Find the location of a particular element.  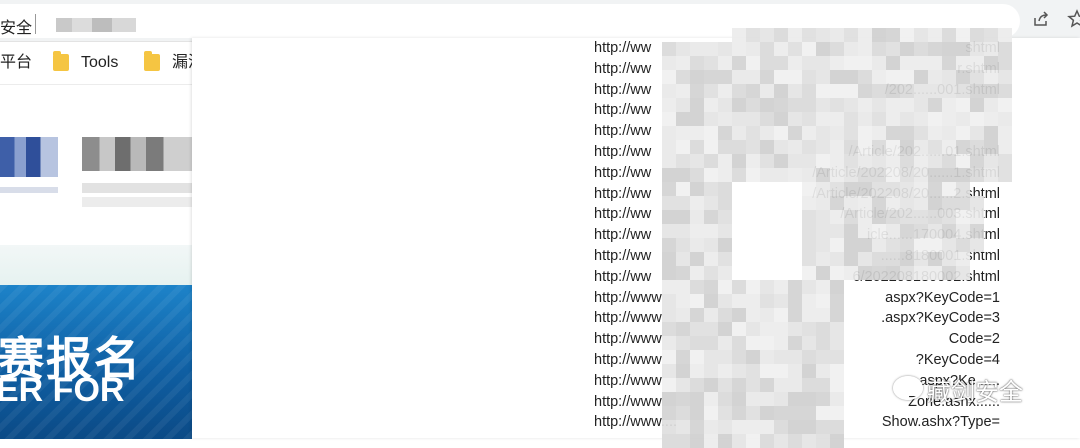

promo-banner: 赛报名 ER FOR is located at coordinates (96, 362).